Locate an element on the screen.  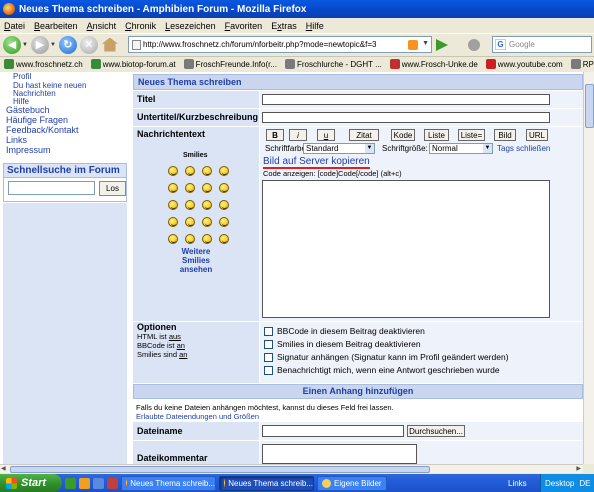
quicksearch-button: Los is located at coordinates (112, 188).